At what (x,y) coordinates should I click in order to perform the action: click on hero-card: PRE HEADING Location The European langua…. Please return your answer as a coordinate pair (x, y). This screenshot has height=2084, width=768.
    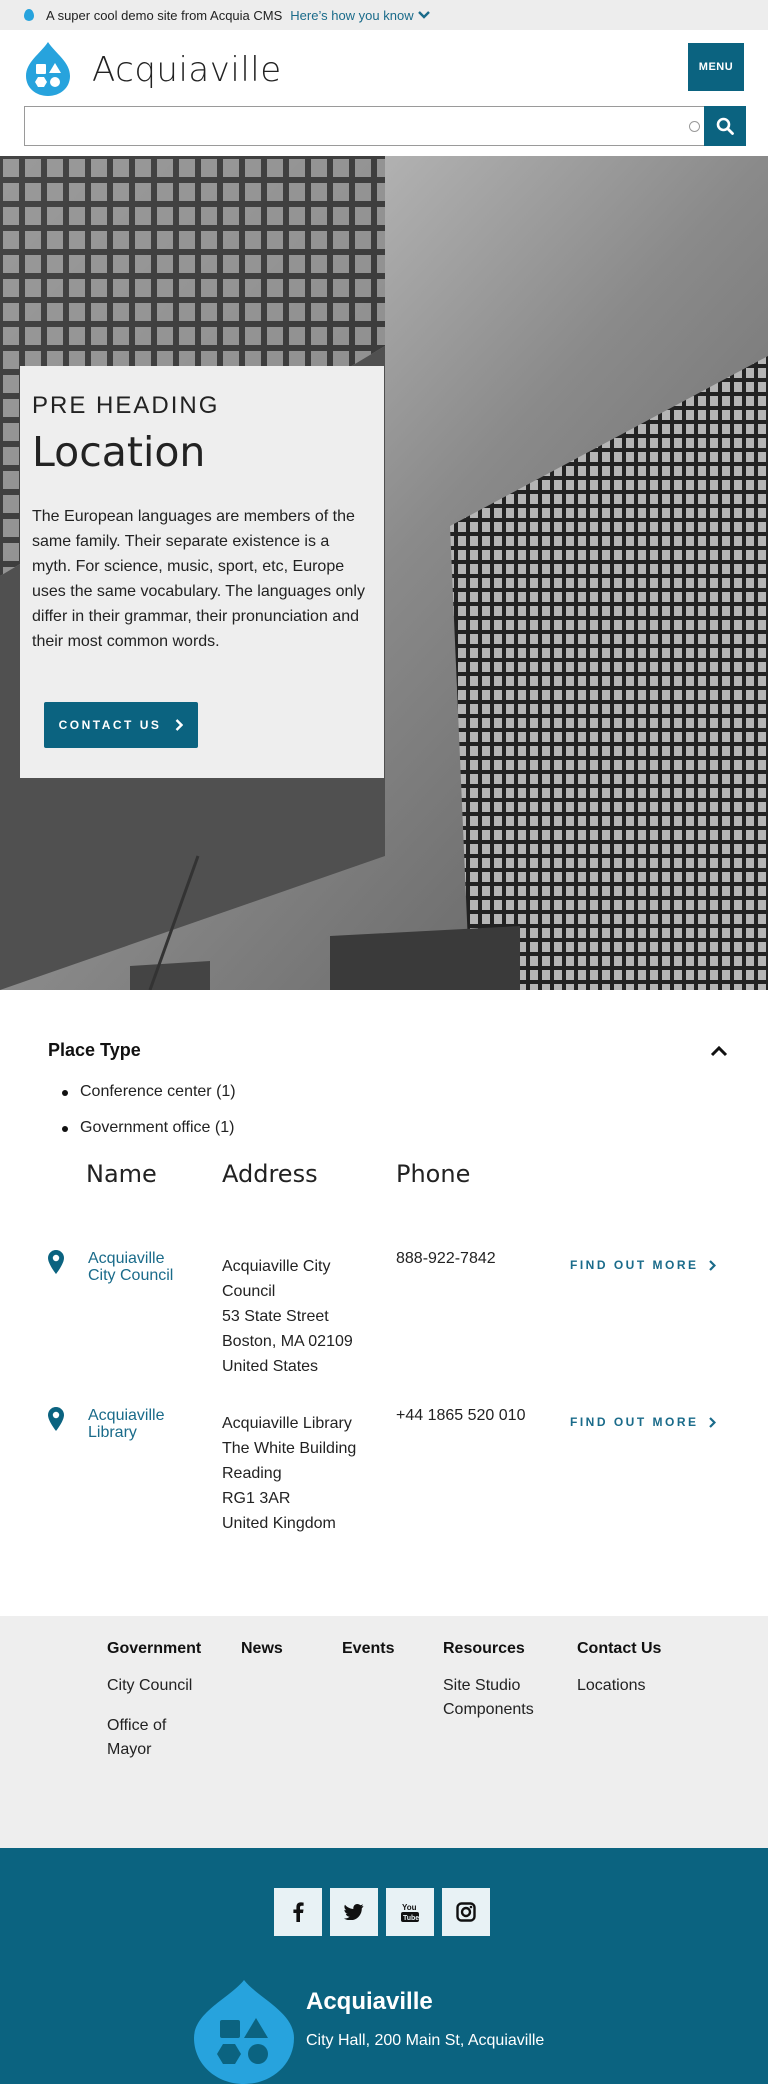
    Looking at the image, I should click on (202, 572).